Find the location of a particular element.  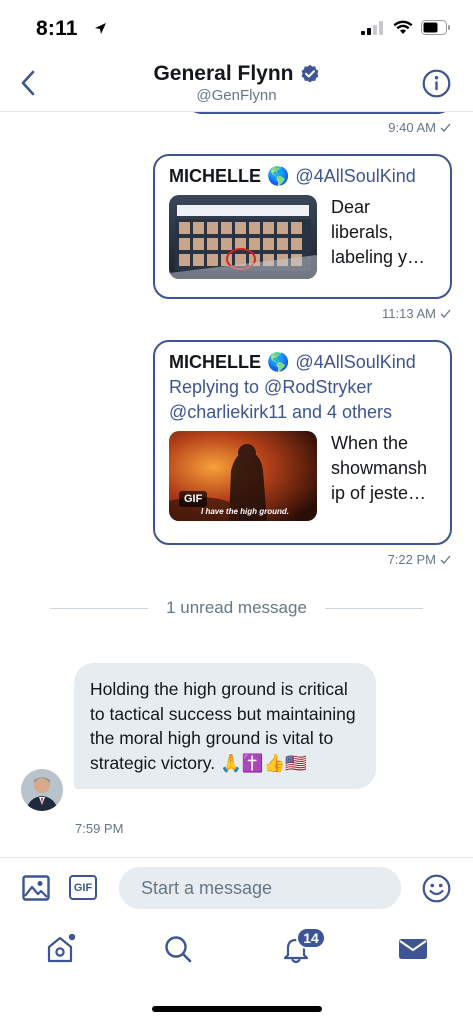

unread-divider: 1 unread message is located at coordinates (237, 608).